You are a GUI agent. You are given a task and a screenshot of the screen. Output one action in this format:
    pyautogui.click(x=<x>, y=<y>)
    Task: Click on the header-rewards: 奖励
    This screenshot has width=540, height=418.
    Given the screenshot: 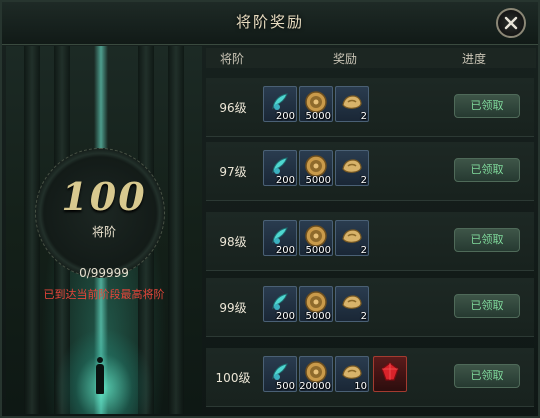 What is the action you would take?
    pyautogui.click(x=345, y=59)
    